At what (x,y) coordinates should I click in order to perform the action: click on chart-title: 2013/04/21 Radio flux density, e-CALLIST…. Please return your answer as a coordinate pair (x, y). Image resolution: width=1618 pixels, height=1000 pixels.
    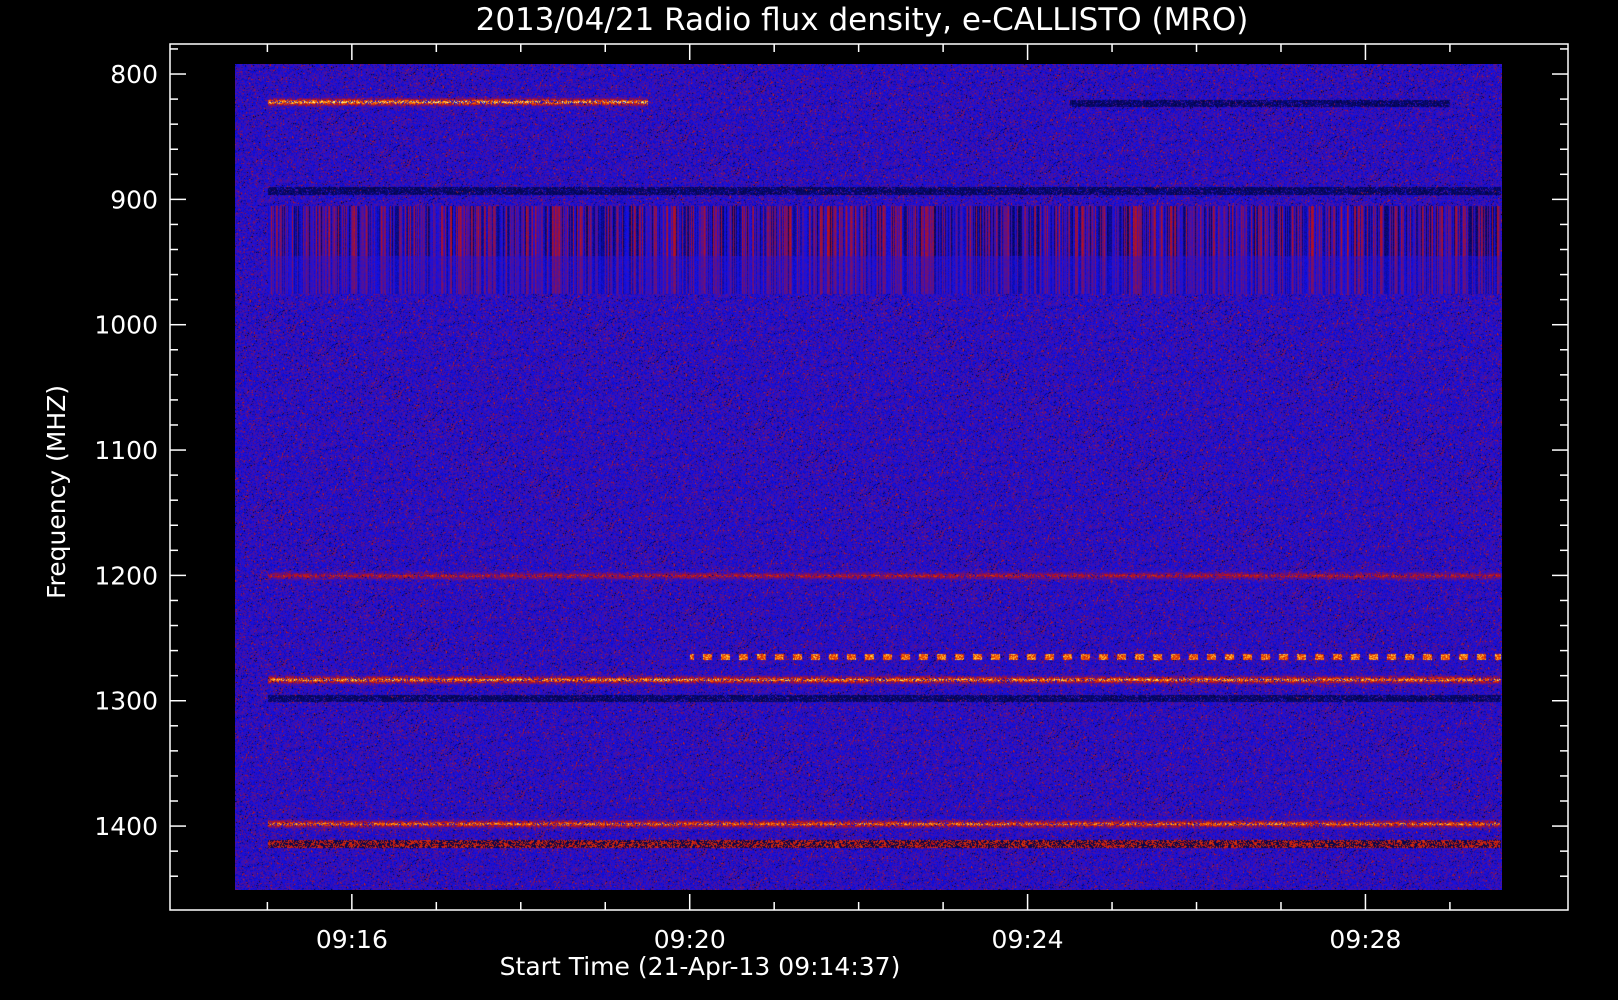
    Looking at the image, I should click on (862, 20).